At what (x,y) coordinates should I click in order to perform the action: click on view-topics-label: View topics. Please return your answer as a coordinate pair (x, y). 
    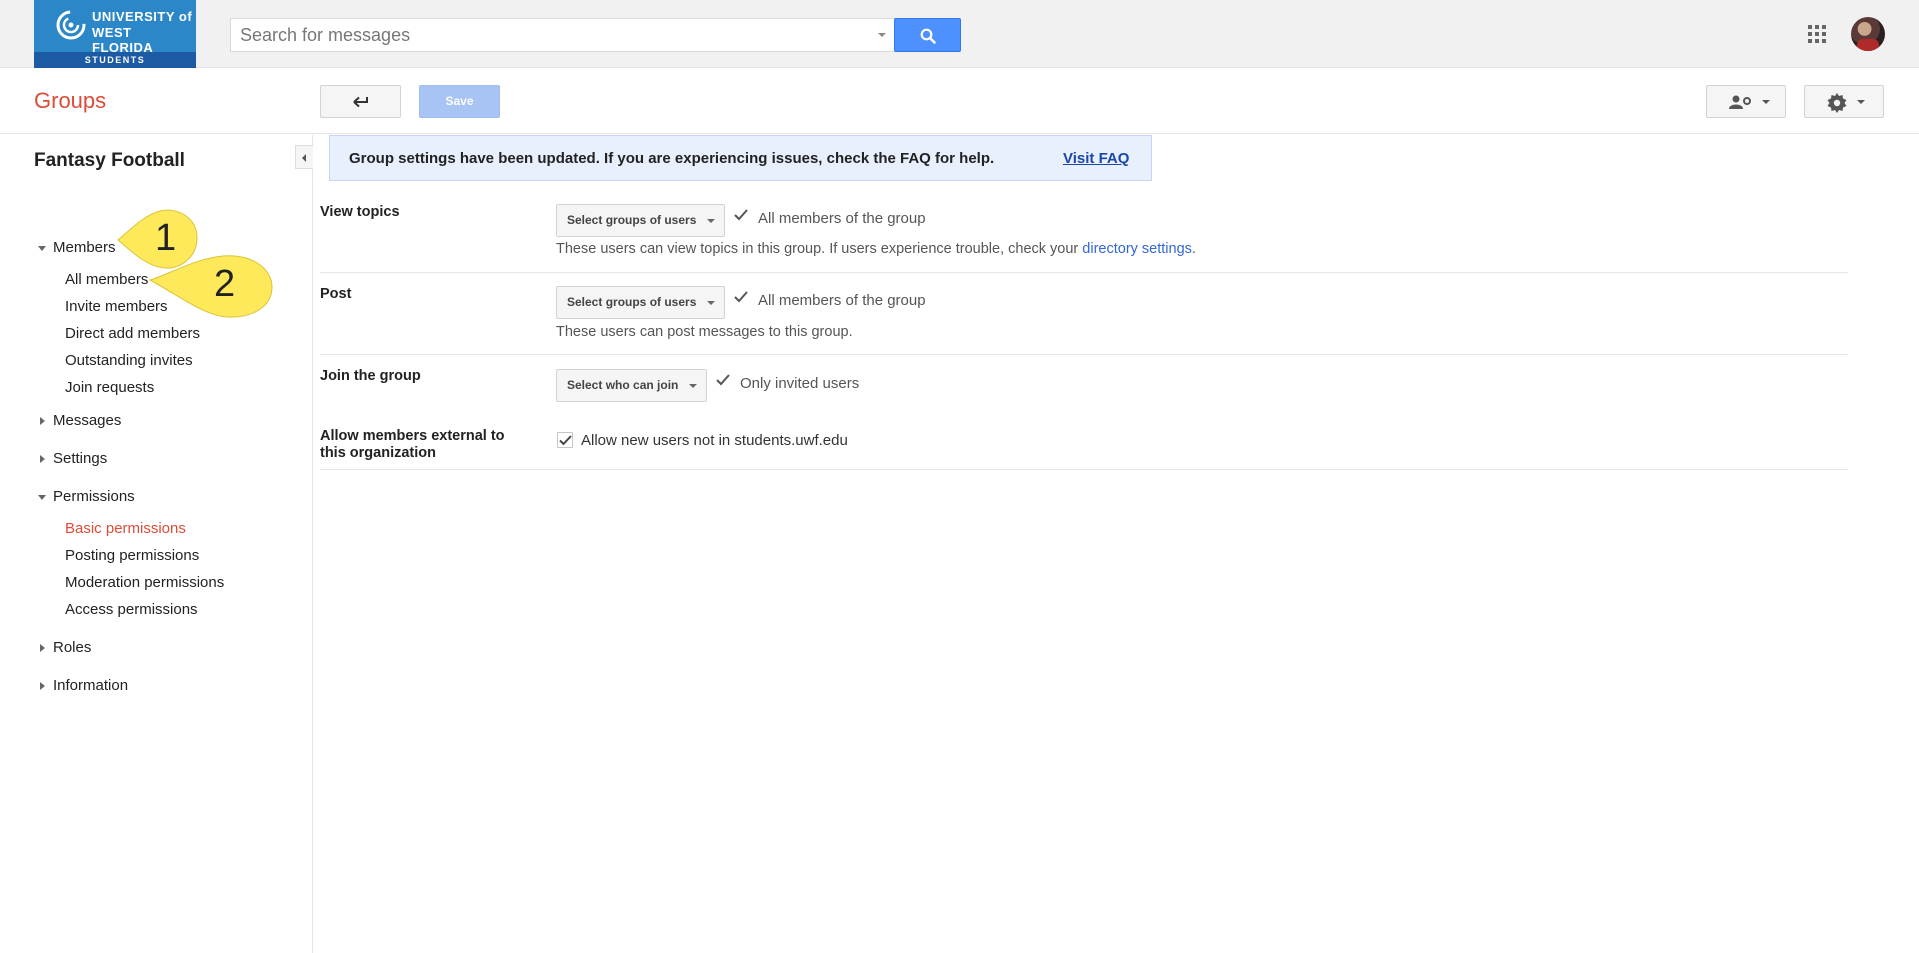
    Looking at the image, I should click on (360, 212).